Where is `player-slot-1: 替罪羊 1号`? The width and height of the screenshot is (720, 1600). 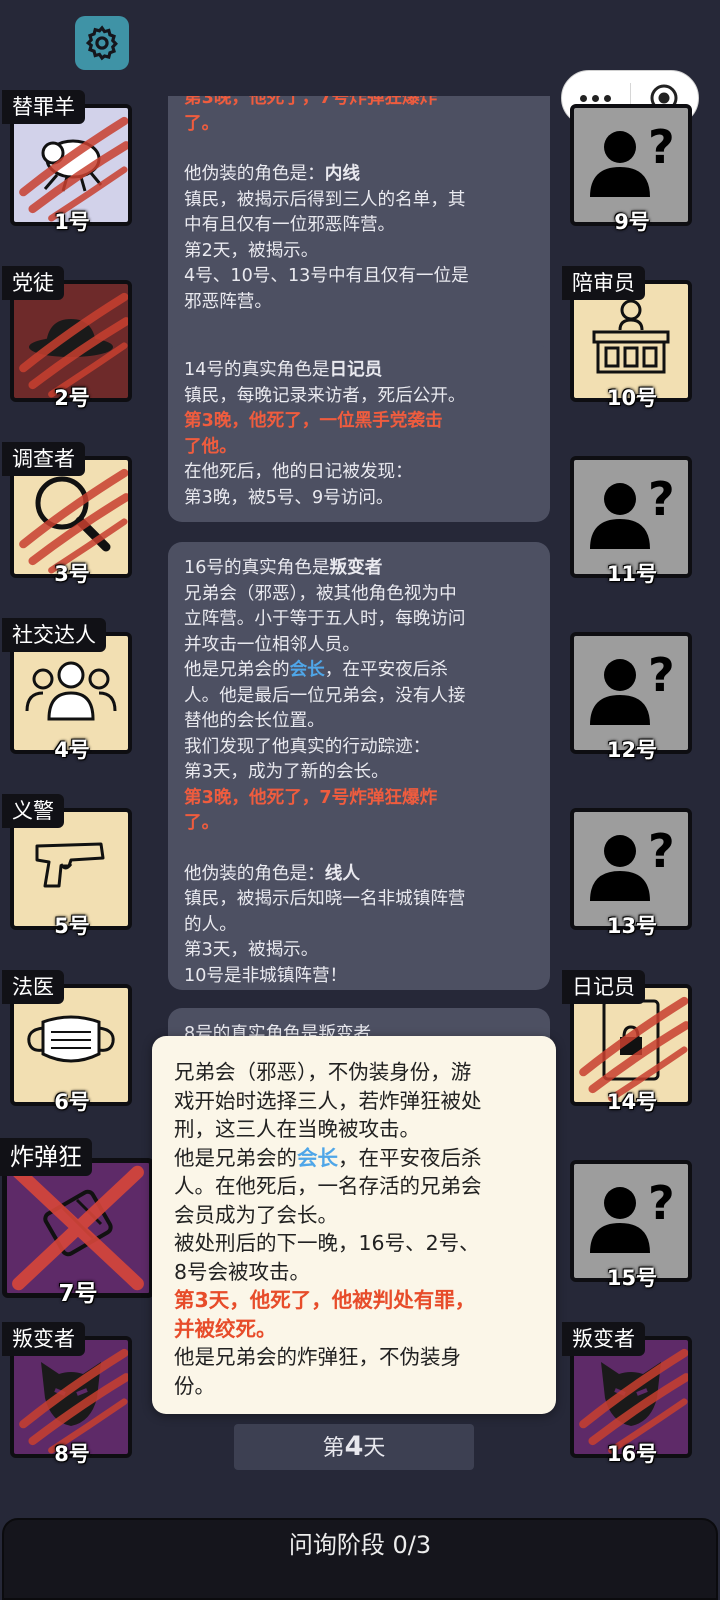 player-slot-1: 替罪羊 1号 is located at coordinates (72, 163).